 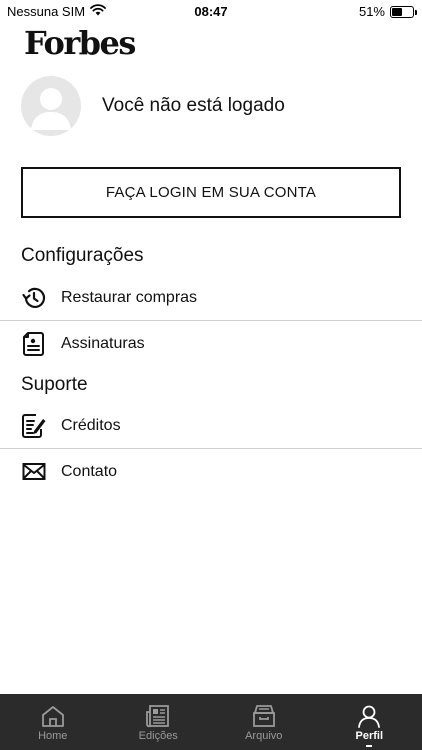 What do you see at coordinates (211, 426) in the screenshot?
I see `credits-item: Créditos` at bounding box center [211, 426].